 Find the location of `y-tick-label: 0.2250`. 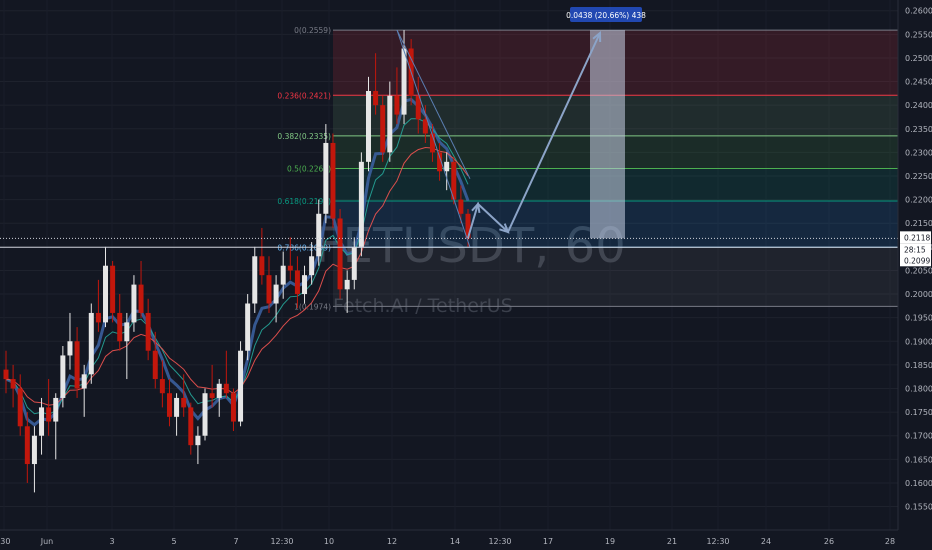

y-tick-label: 0.2250 is located at coordinates (918, 176).